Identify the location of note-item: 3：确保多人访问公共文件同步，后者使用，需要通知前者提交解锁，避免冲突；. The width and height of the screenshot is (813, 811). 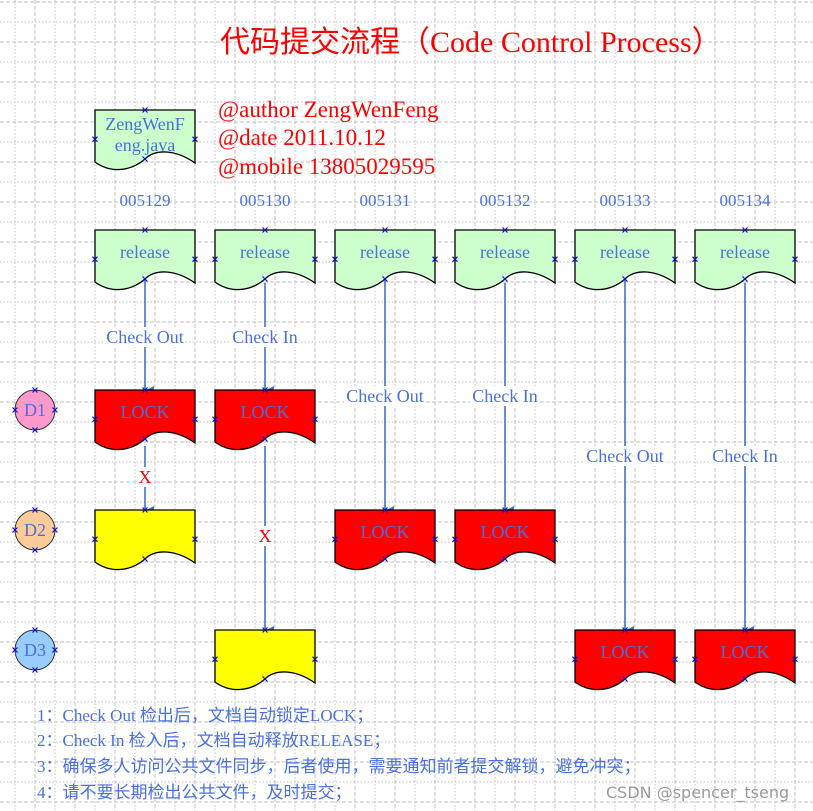
(339, 766).